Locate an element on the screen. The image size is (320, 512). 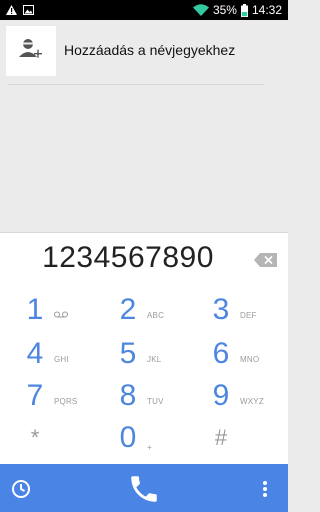
key-letters: DEF is located at coordinates (248, 315).